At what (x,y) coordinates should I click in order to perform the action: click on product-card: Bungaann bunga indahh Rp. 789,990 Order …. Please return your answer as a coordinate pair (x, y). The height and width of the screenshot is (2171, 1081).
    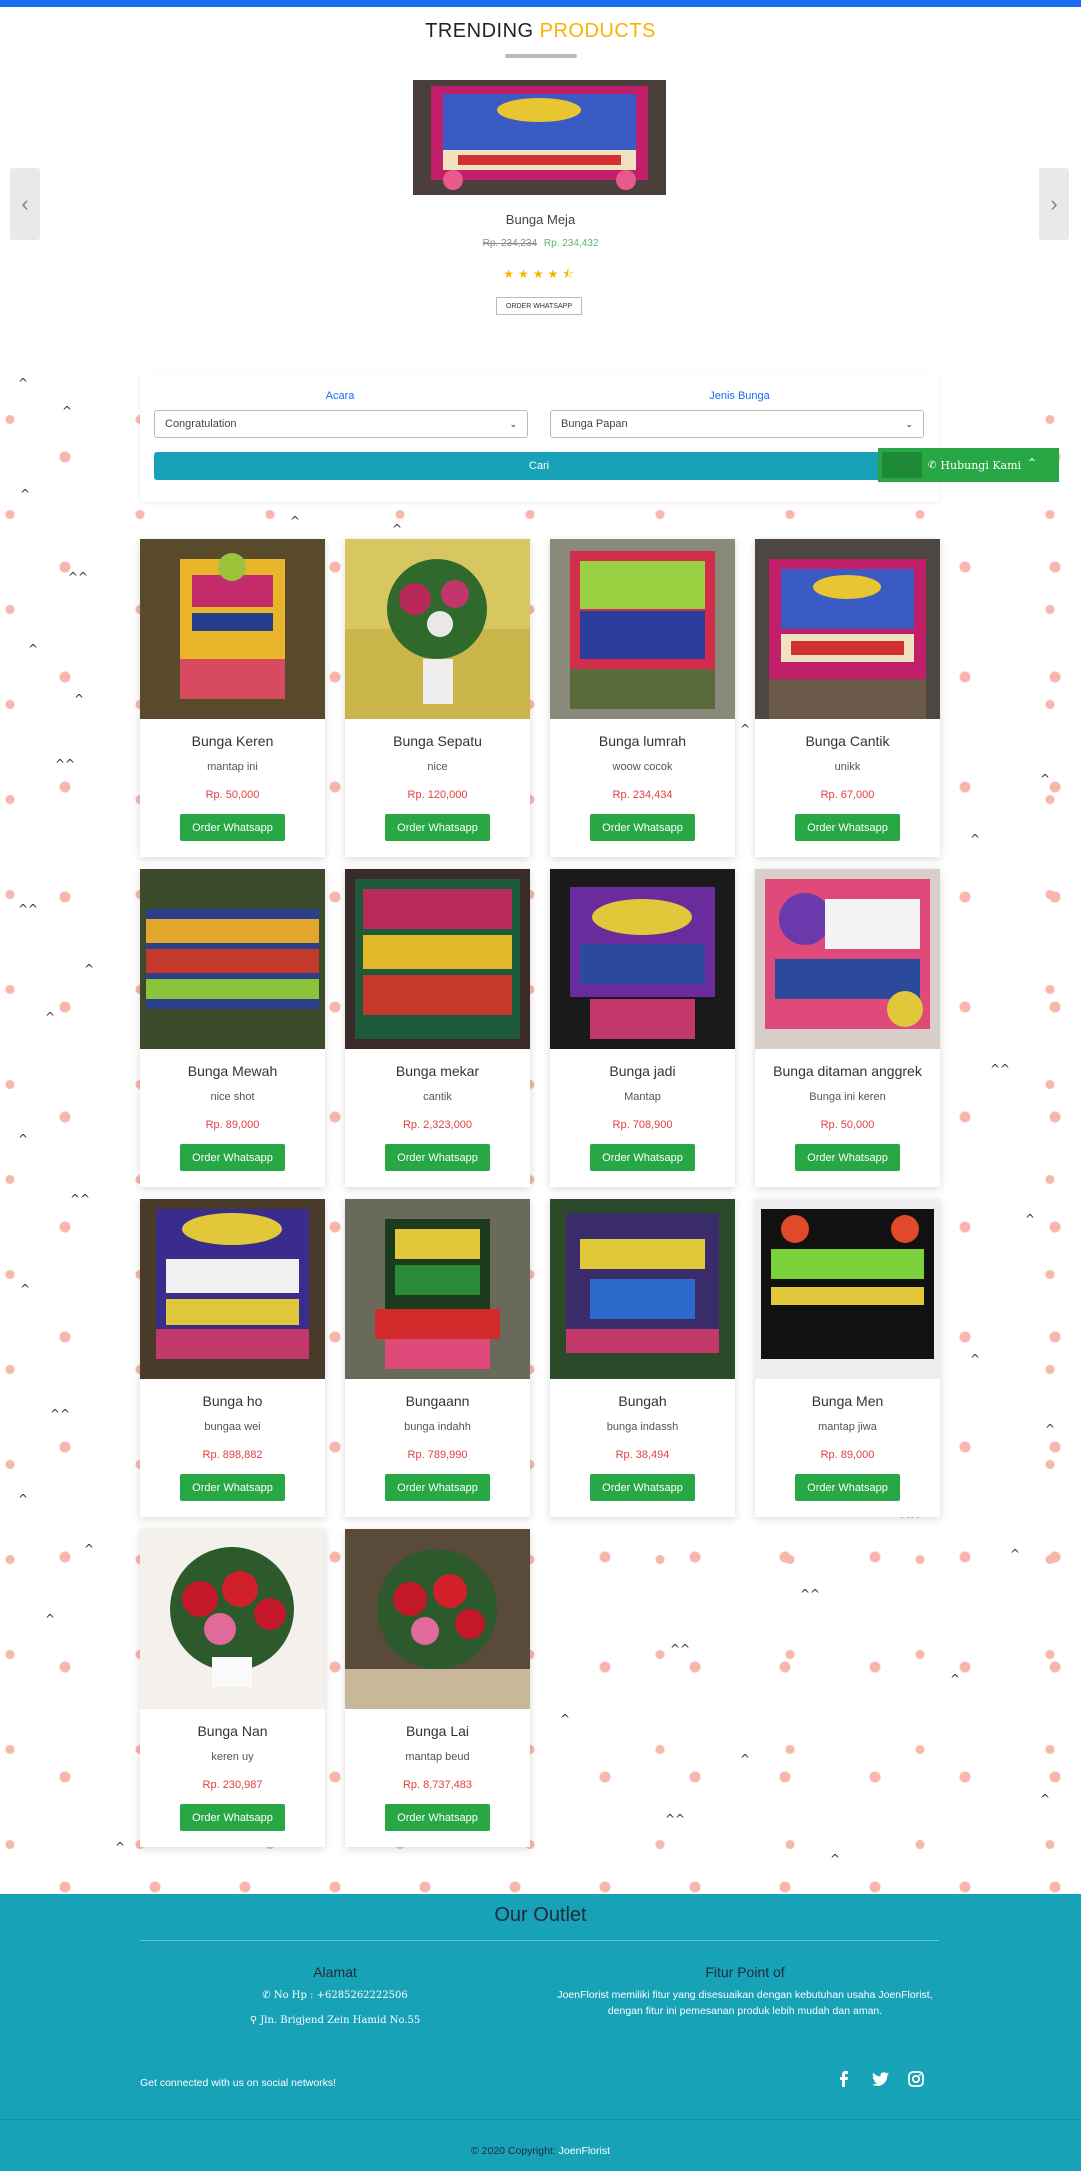
    Looking at the image, I should click on (437, 1358).